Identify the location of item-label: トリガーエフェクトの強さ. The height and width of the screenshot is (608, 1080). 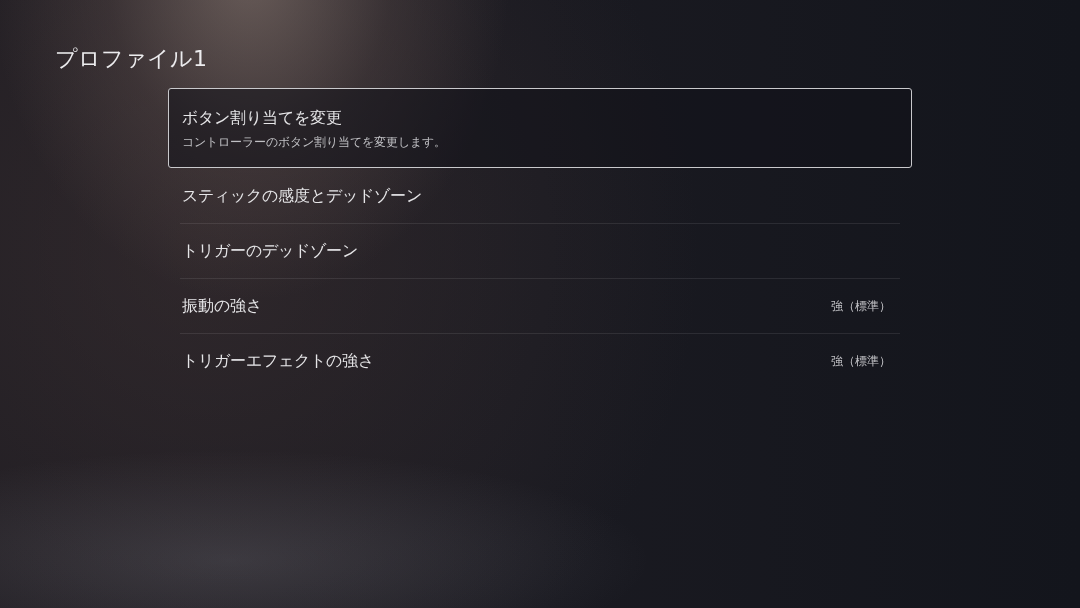
(278, 361).